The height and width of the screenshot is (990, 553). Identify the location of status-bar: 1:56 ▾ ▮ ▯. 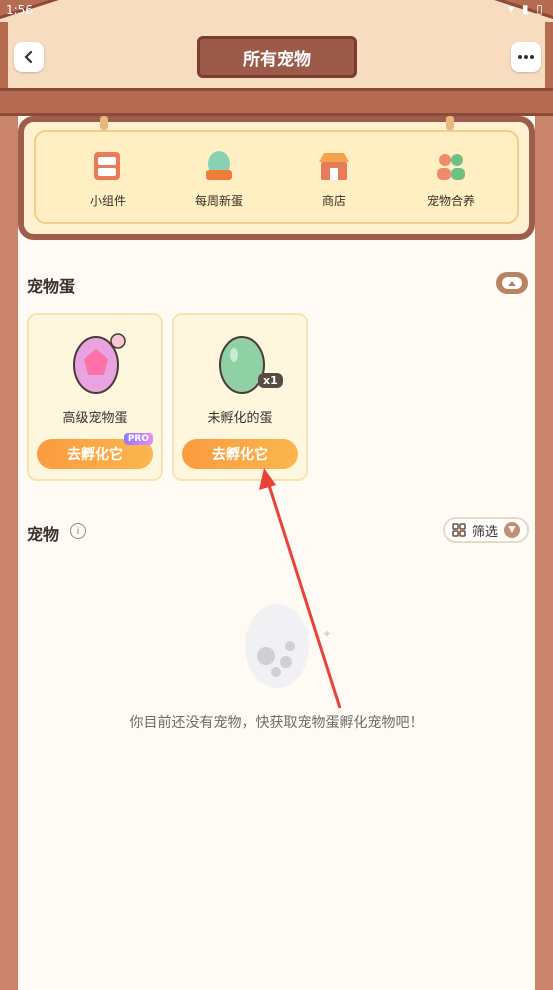
(276, 11).